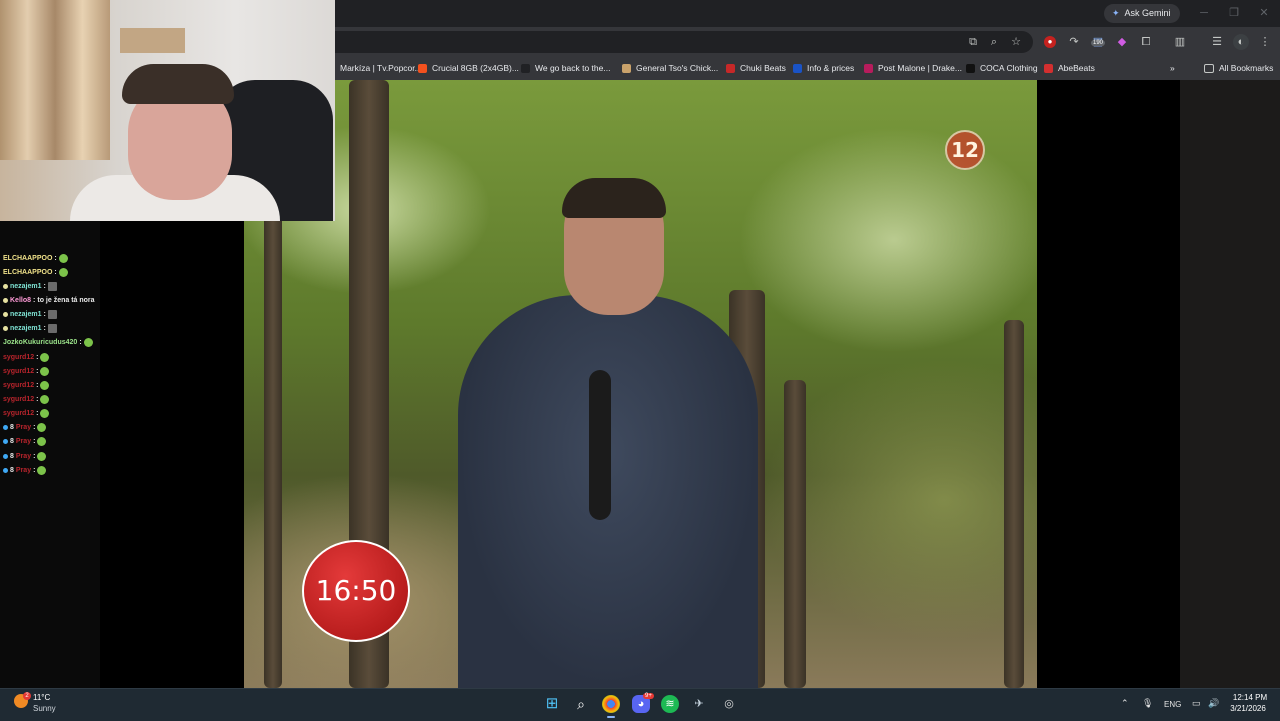 Image resolution: width=1280 pixels, height=721 pixels. I want to click on profile-avatar-icon: ◐, so click(1241, 42).